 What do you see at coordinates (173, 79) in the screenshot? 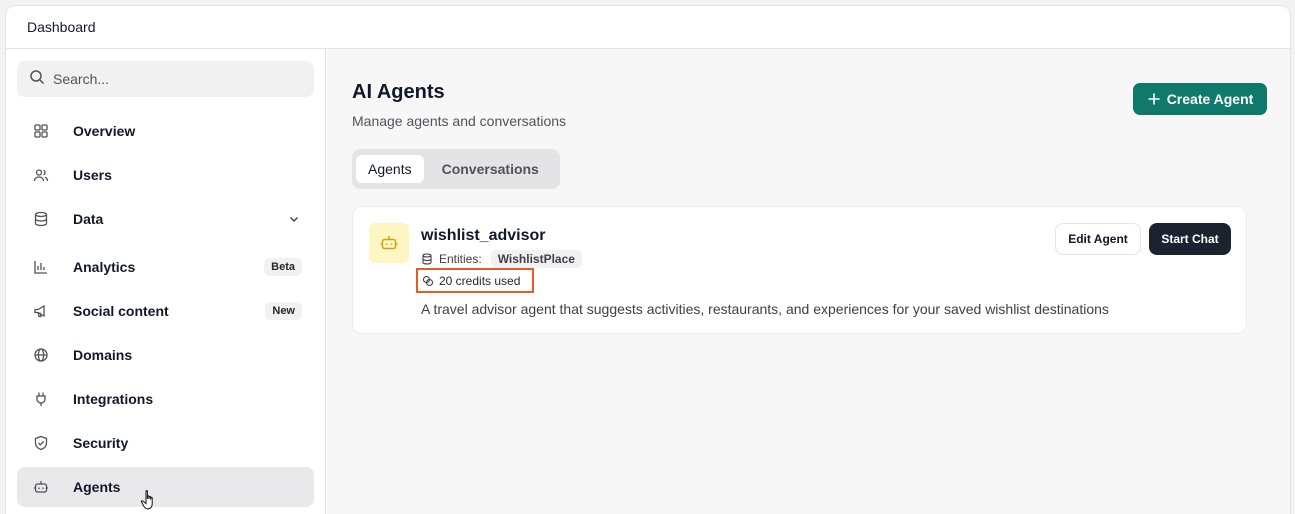
I see `search-input` at bounding box center [173, 79].